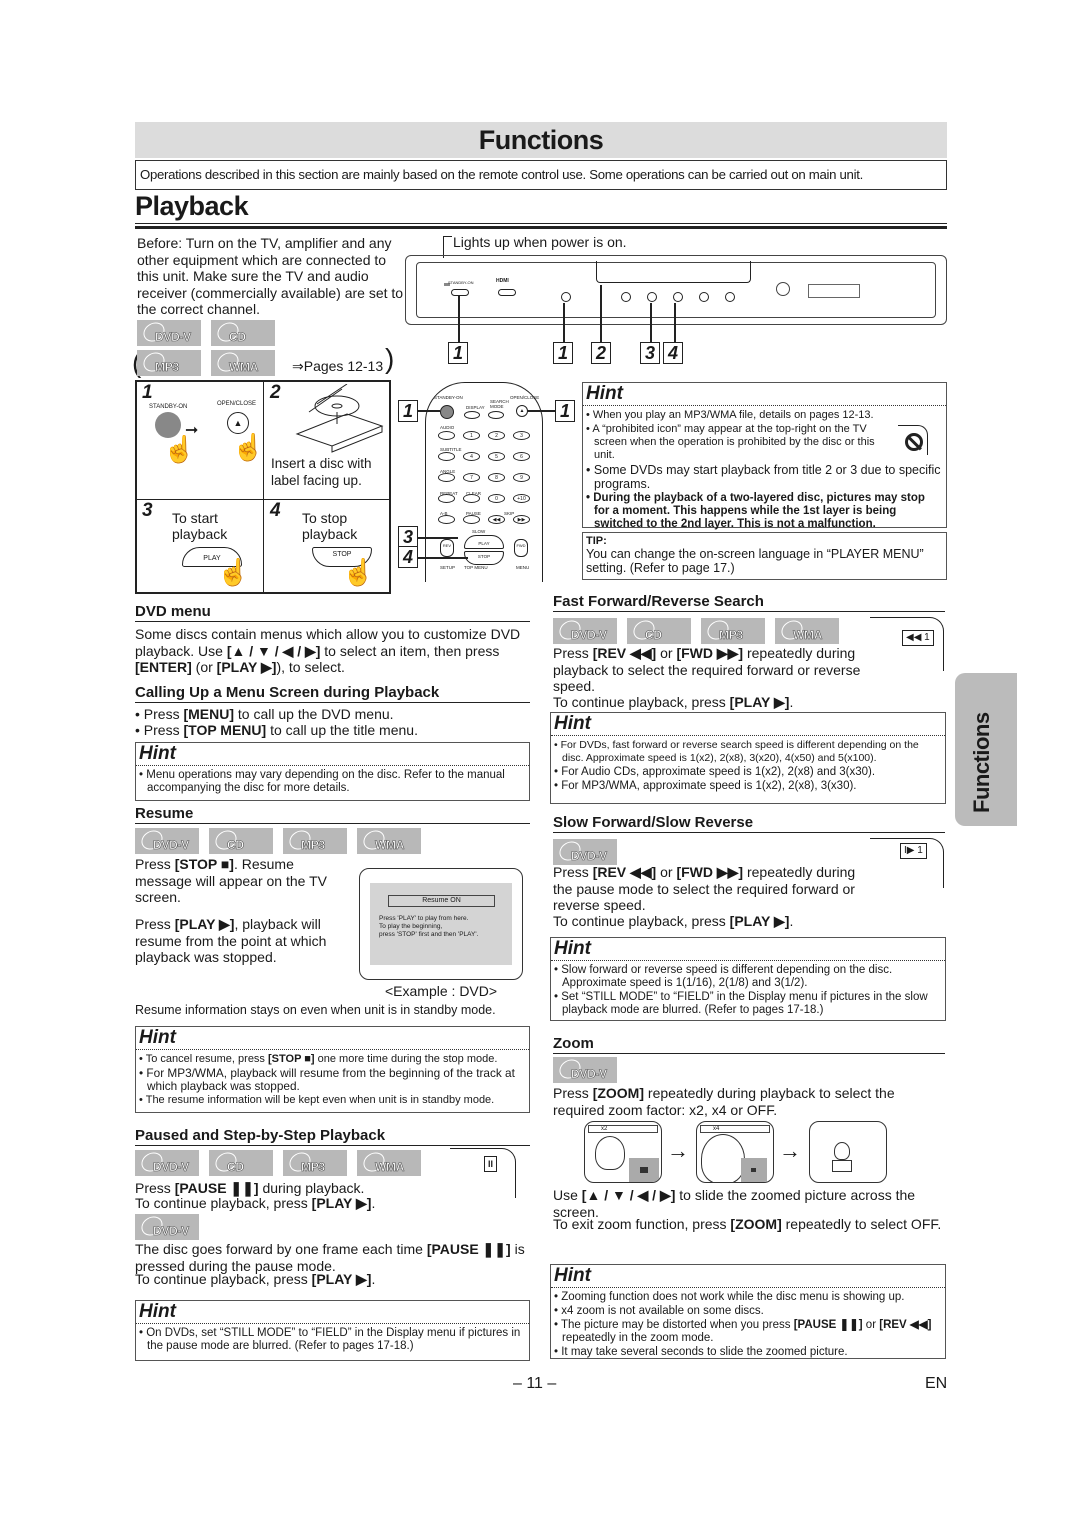 The image size is (1080, 1528). I want to click on remote-button: 8, so click(496, 477).